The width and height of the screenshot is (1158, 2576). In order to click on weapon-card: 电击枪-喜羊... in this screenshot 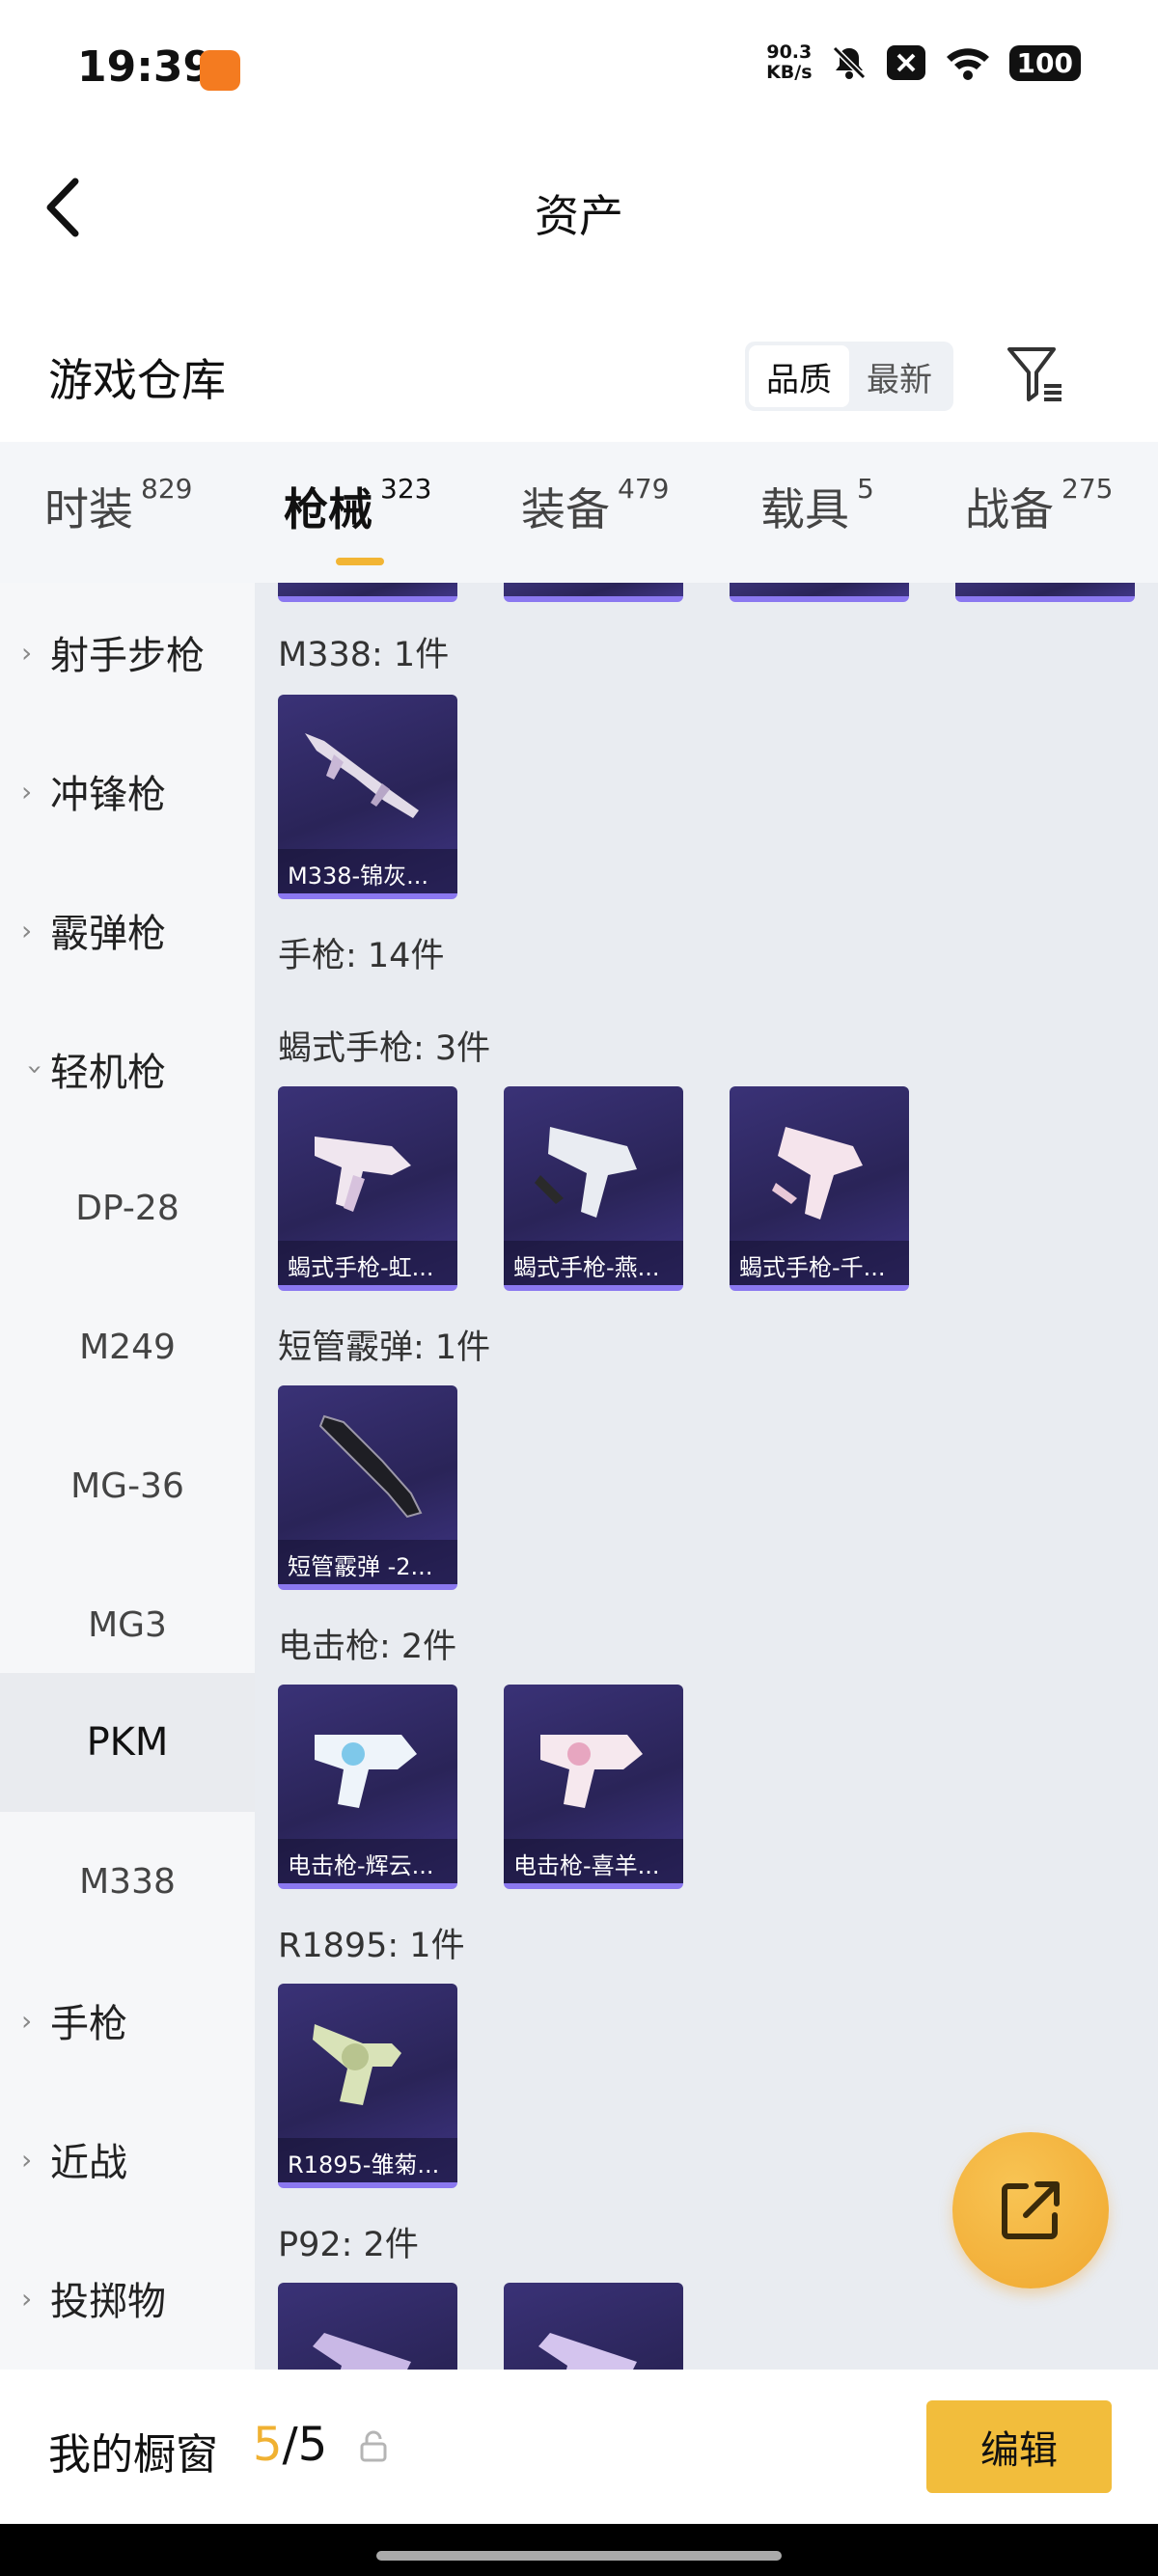, I will do `click(593, 1787)`.